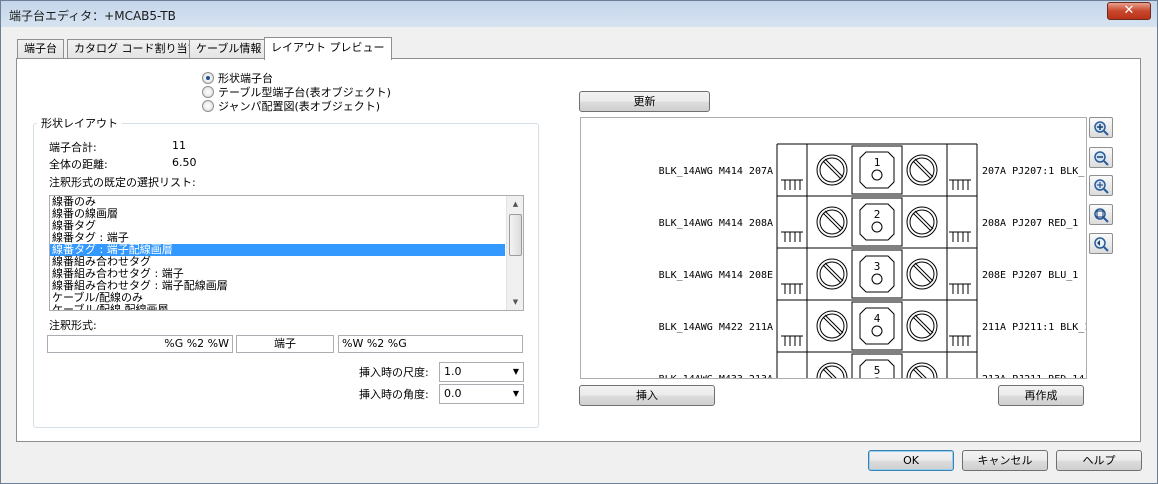 The image size is (1158, 484). What do you see at coordinates (579, 14) in the screenshot?
I see `title-bar: 端子台エディタ：+MCAB5-TB ✕` at bounding box center [579, 14].